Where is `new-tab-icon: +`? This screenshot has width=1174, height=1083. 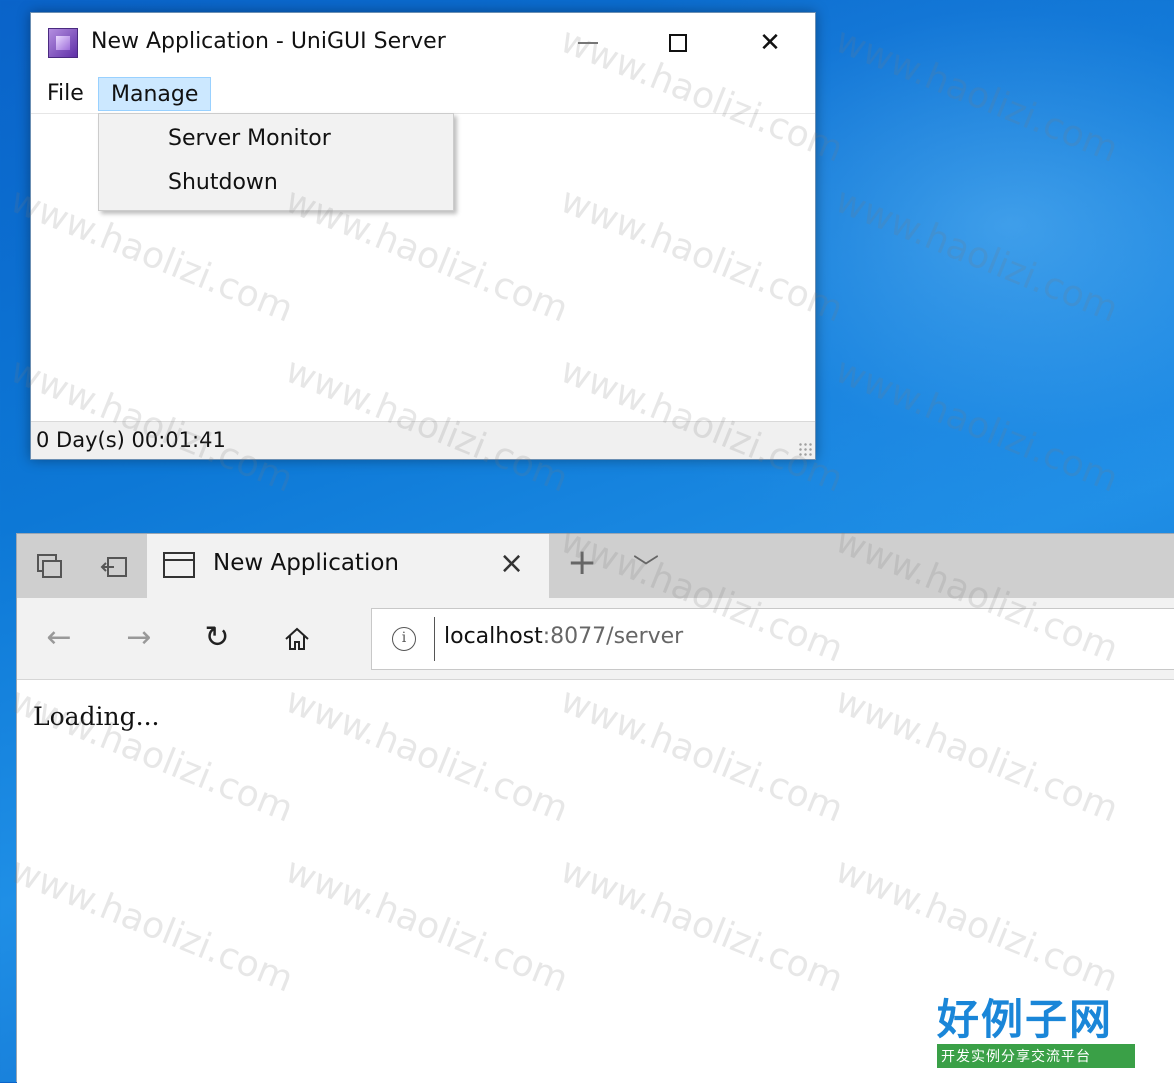
new-tab-icon: + is located at coordinates (582, 562).